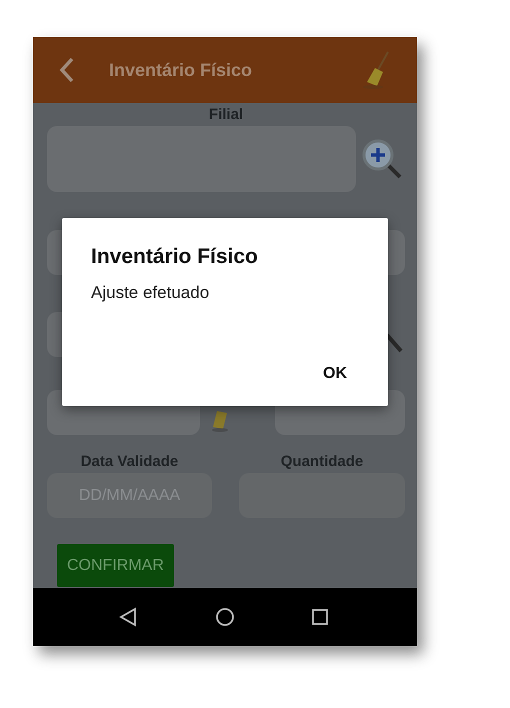  What do you see at coordinates (322, 462) in the screenshot?
I see `field-label: Quantidade` at bounding box center [322, 462].